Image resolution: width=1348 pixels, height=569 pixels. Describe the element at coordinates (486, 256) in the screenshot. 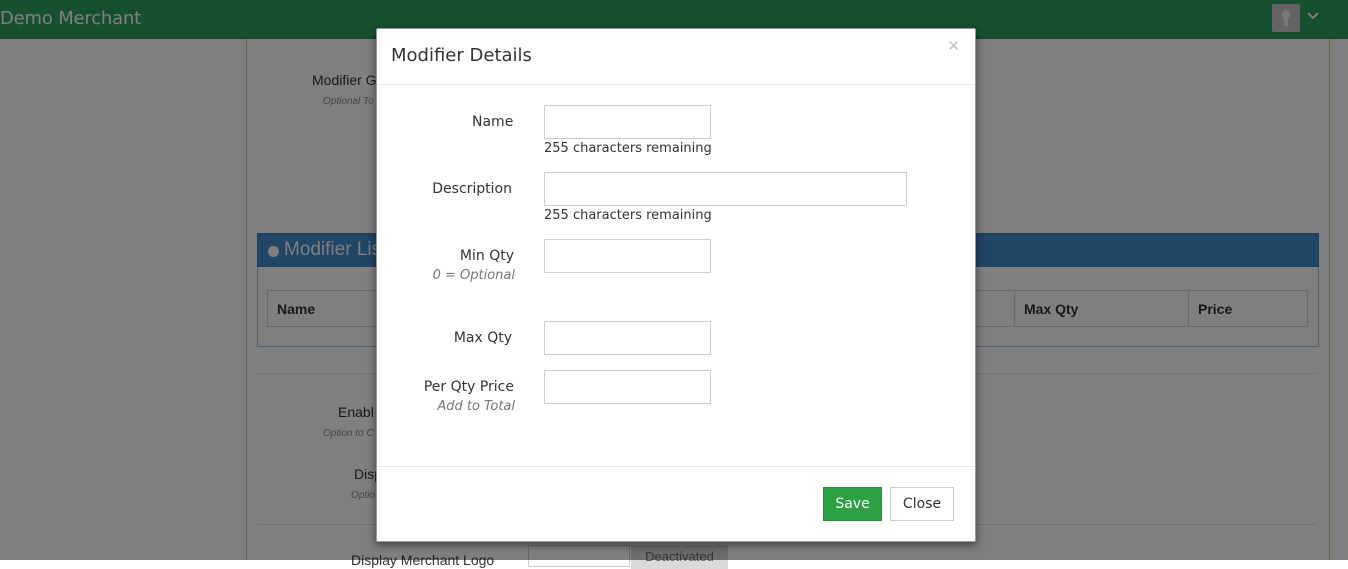

I see `min-qty-label: Min Qty` at that location.